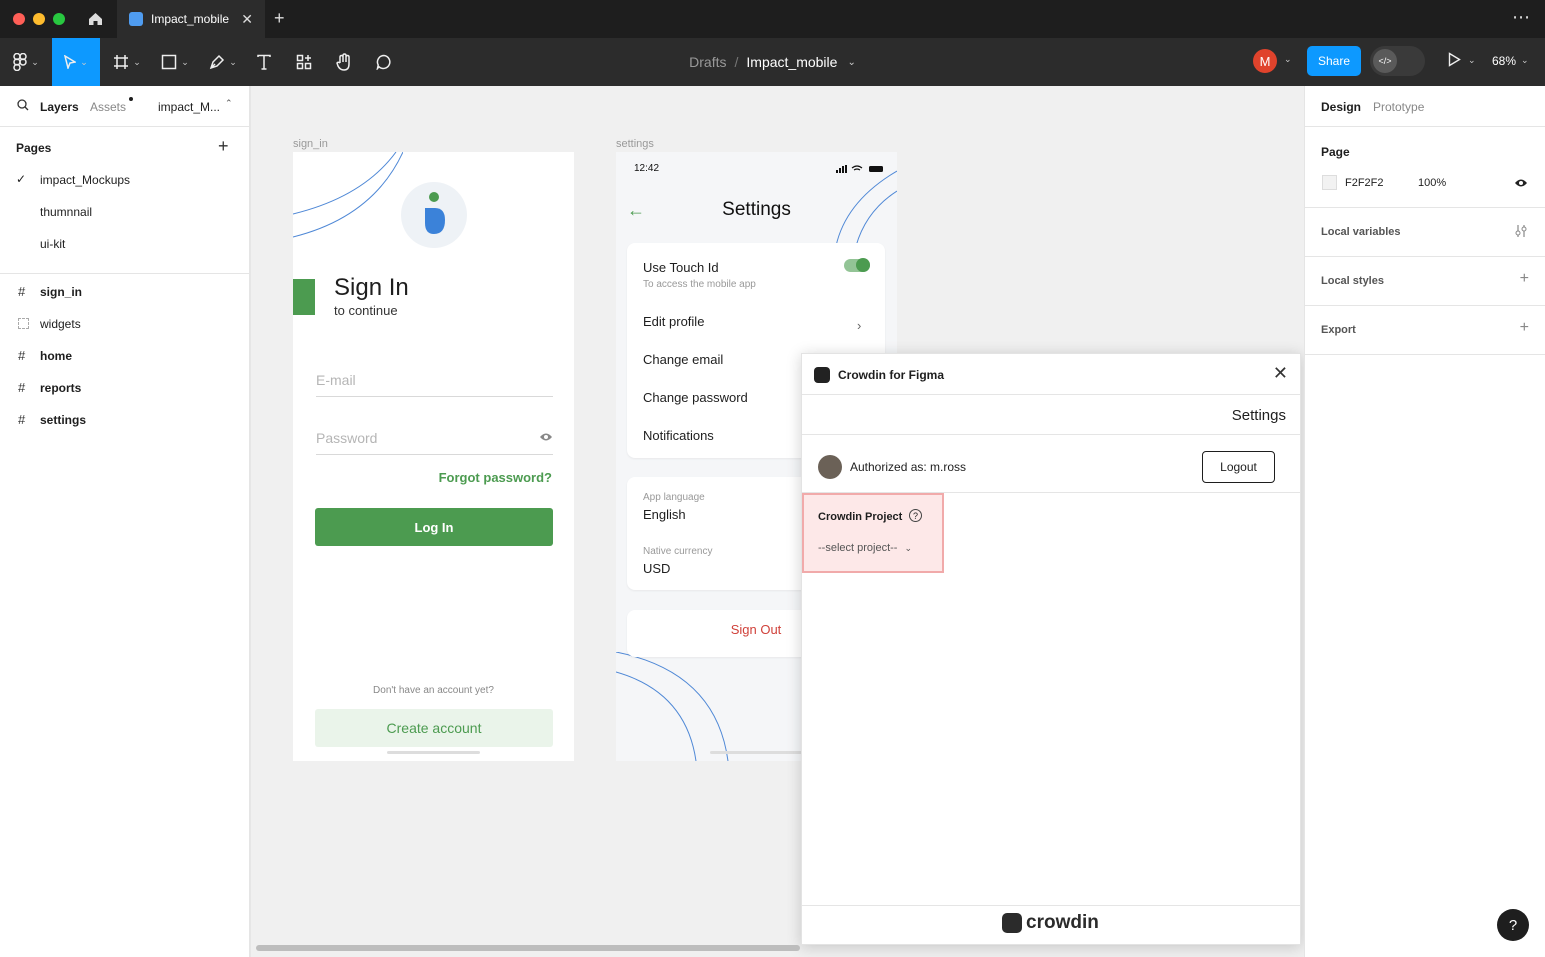 The image size is (1545, 957). I want to click on home-indicator, so click(756, 752).